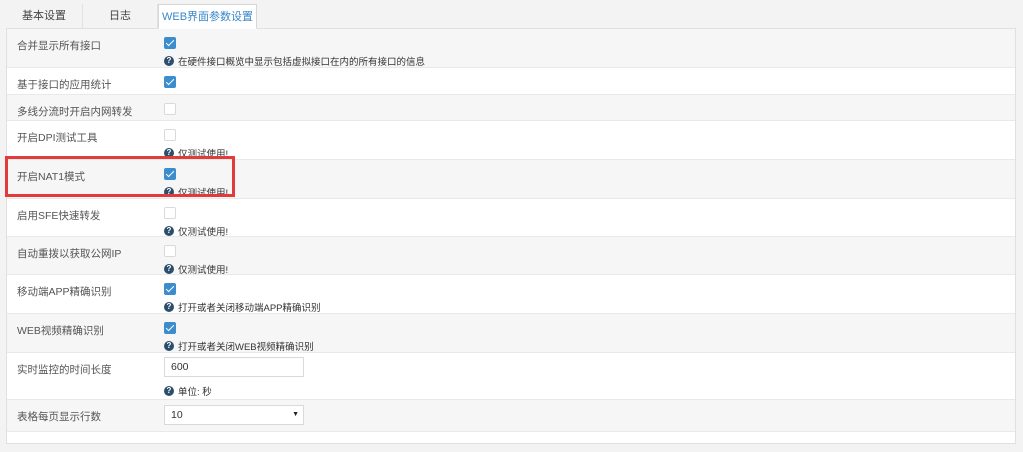 The width and height of the screenshot is (1023, 452). Describe the element at coordinates (64, 85) in the screenshot. I see `setting-label: 基于接口的应用统计` at that location.